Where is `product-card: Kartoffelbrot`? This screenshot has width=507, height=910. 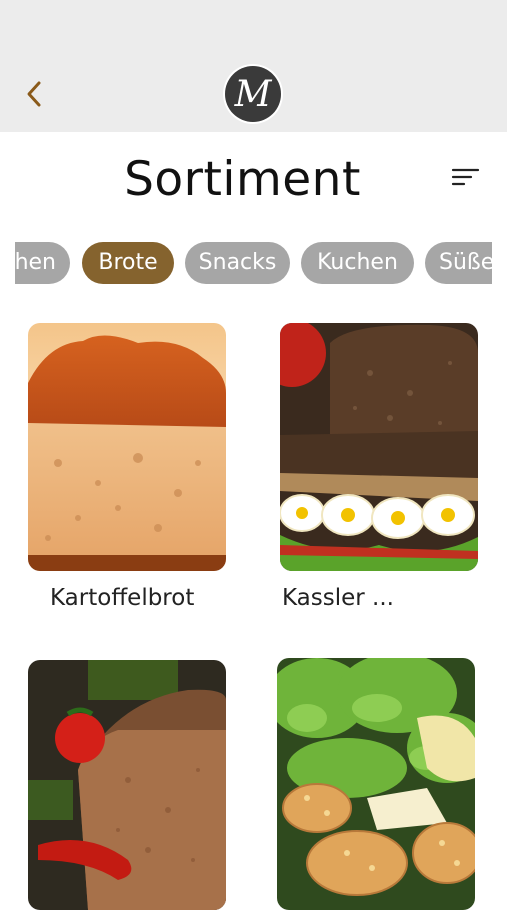
product-card: Kartoffelbrot is located at coordinates (128, 473).